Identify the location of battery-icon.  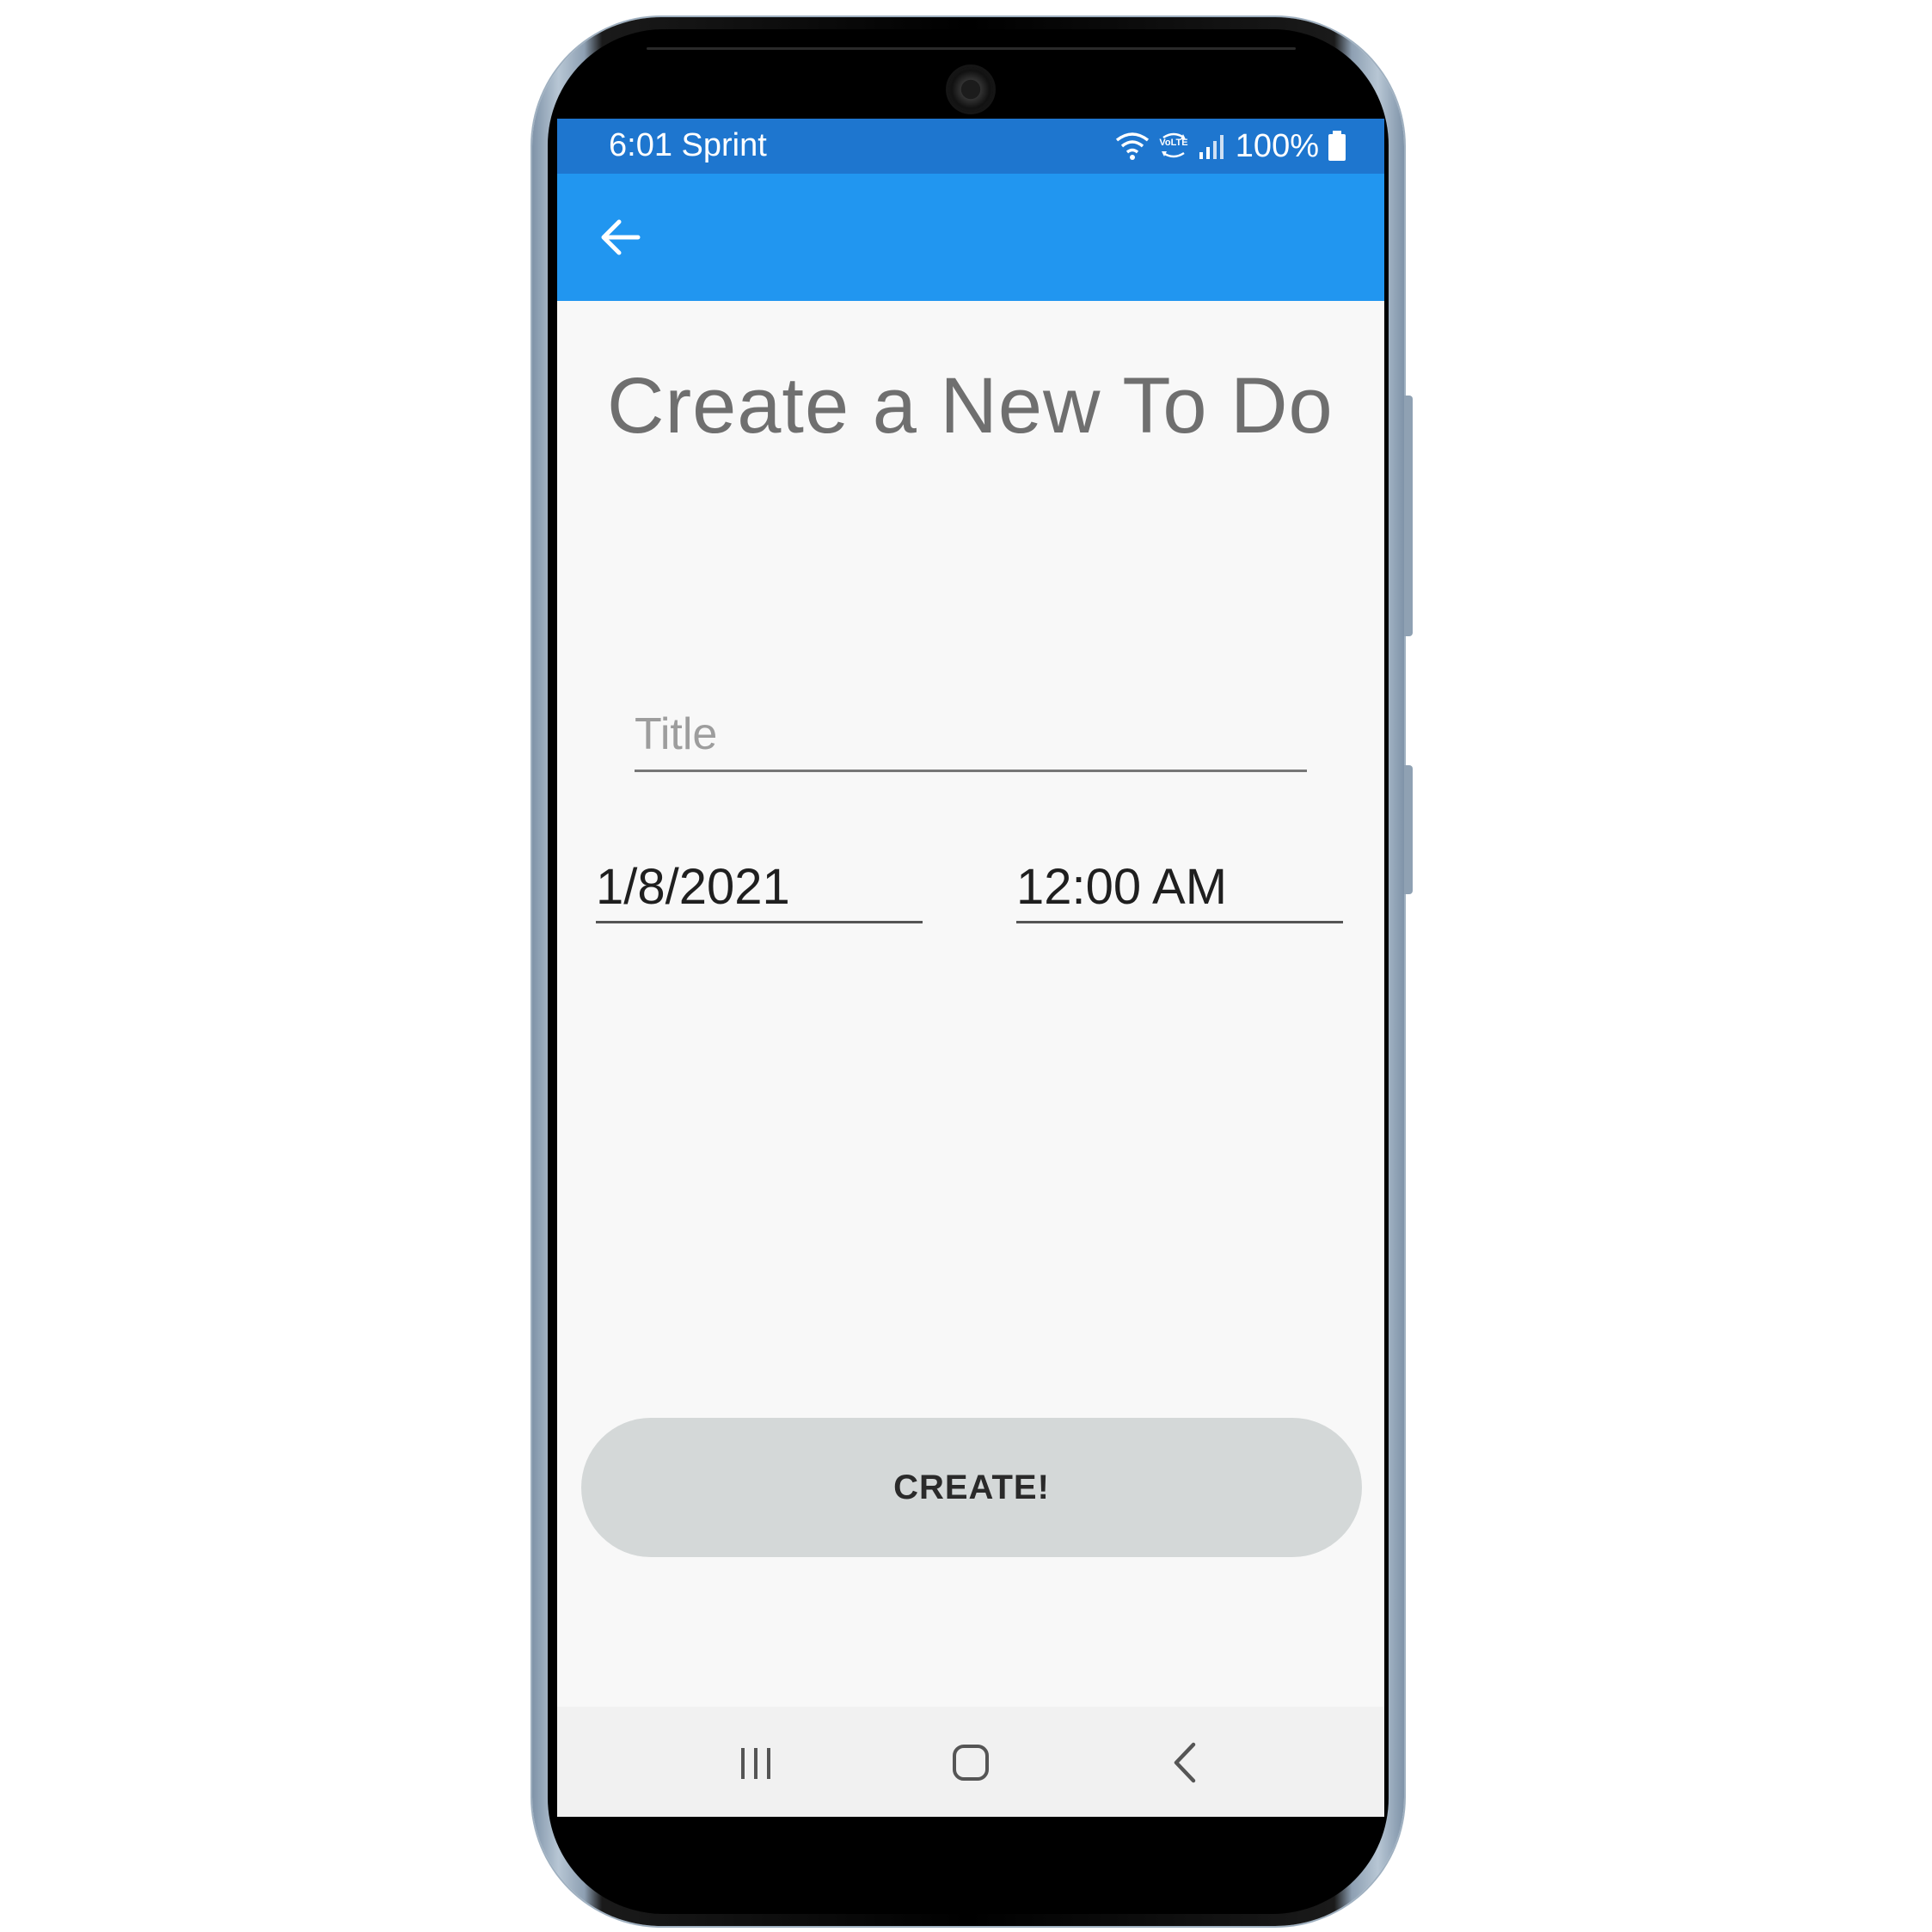
(1337, 146).